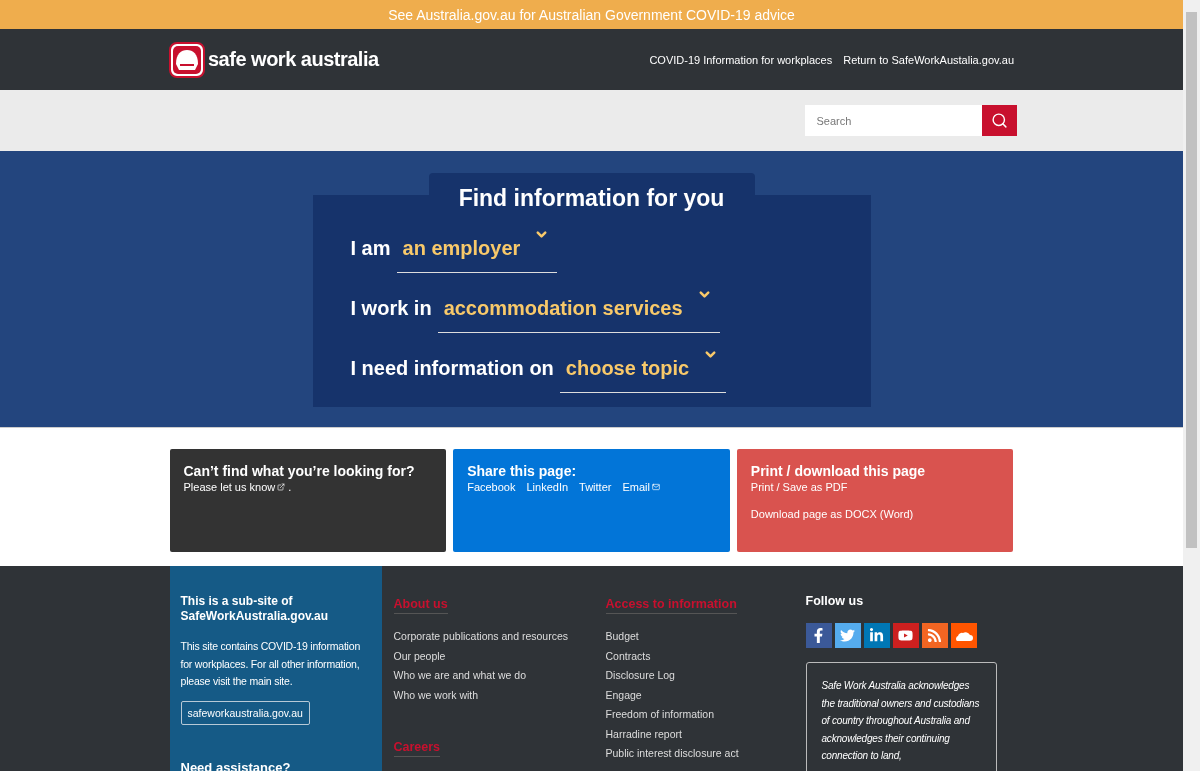  I want to click on footer-link: Corporate publications and resources, so click(487, 636).